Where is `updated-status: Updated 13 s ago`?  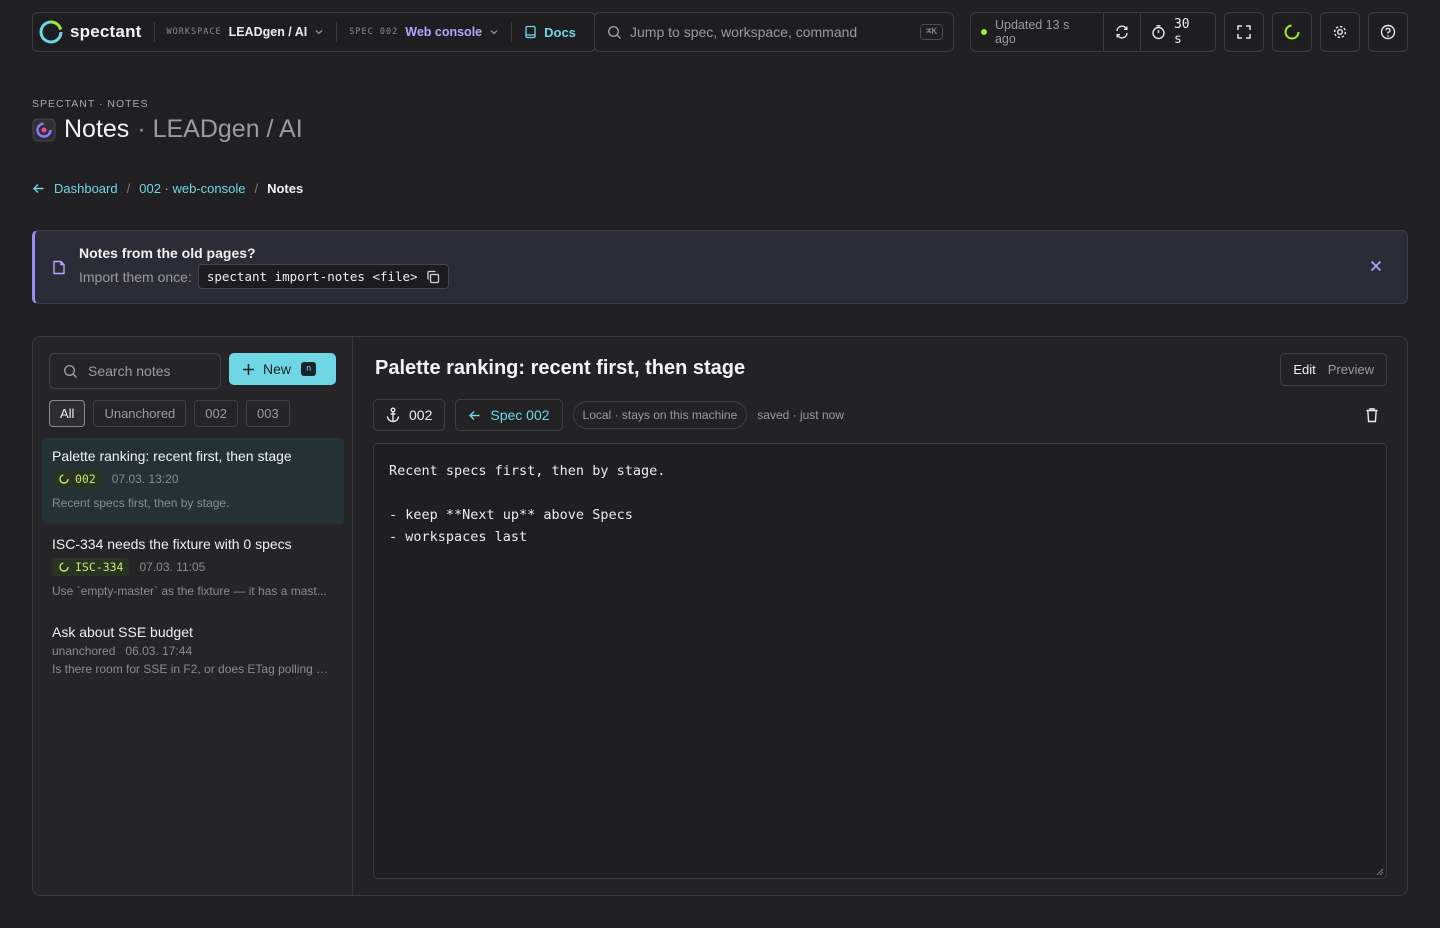
updated-status: Updated 13 s ago is located at coordinates (1037, 32).